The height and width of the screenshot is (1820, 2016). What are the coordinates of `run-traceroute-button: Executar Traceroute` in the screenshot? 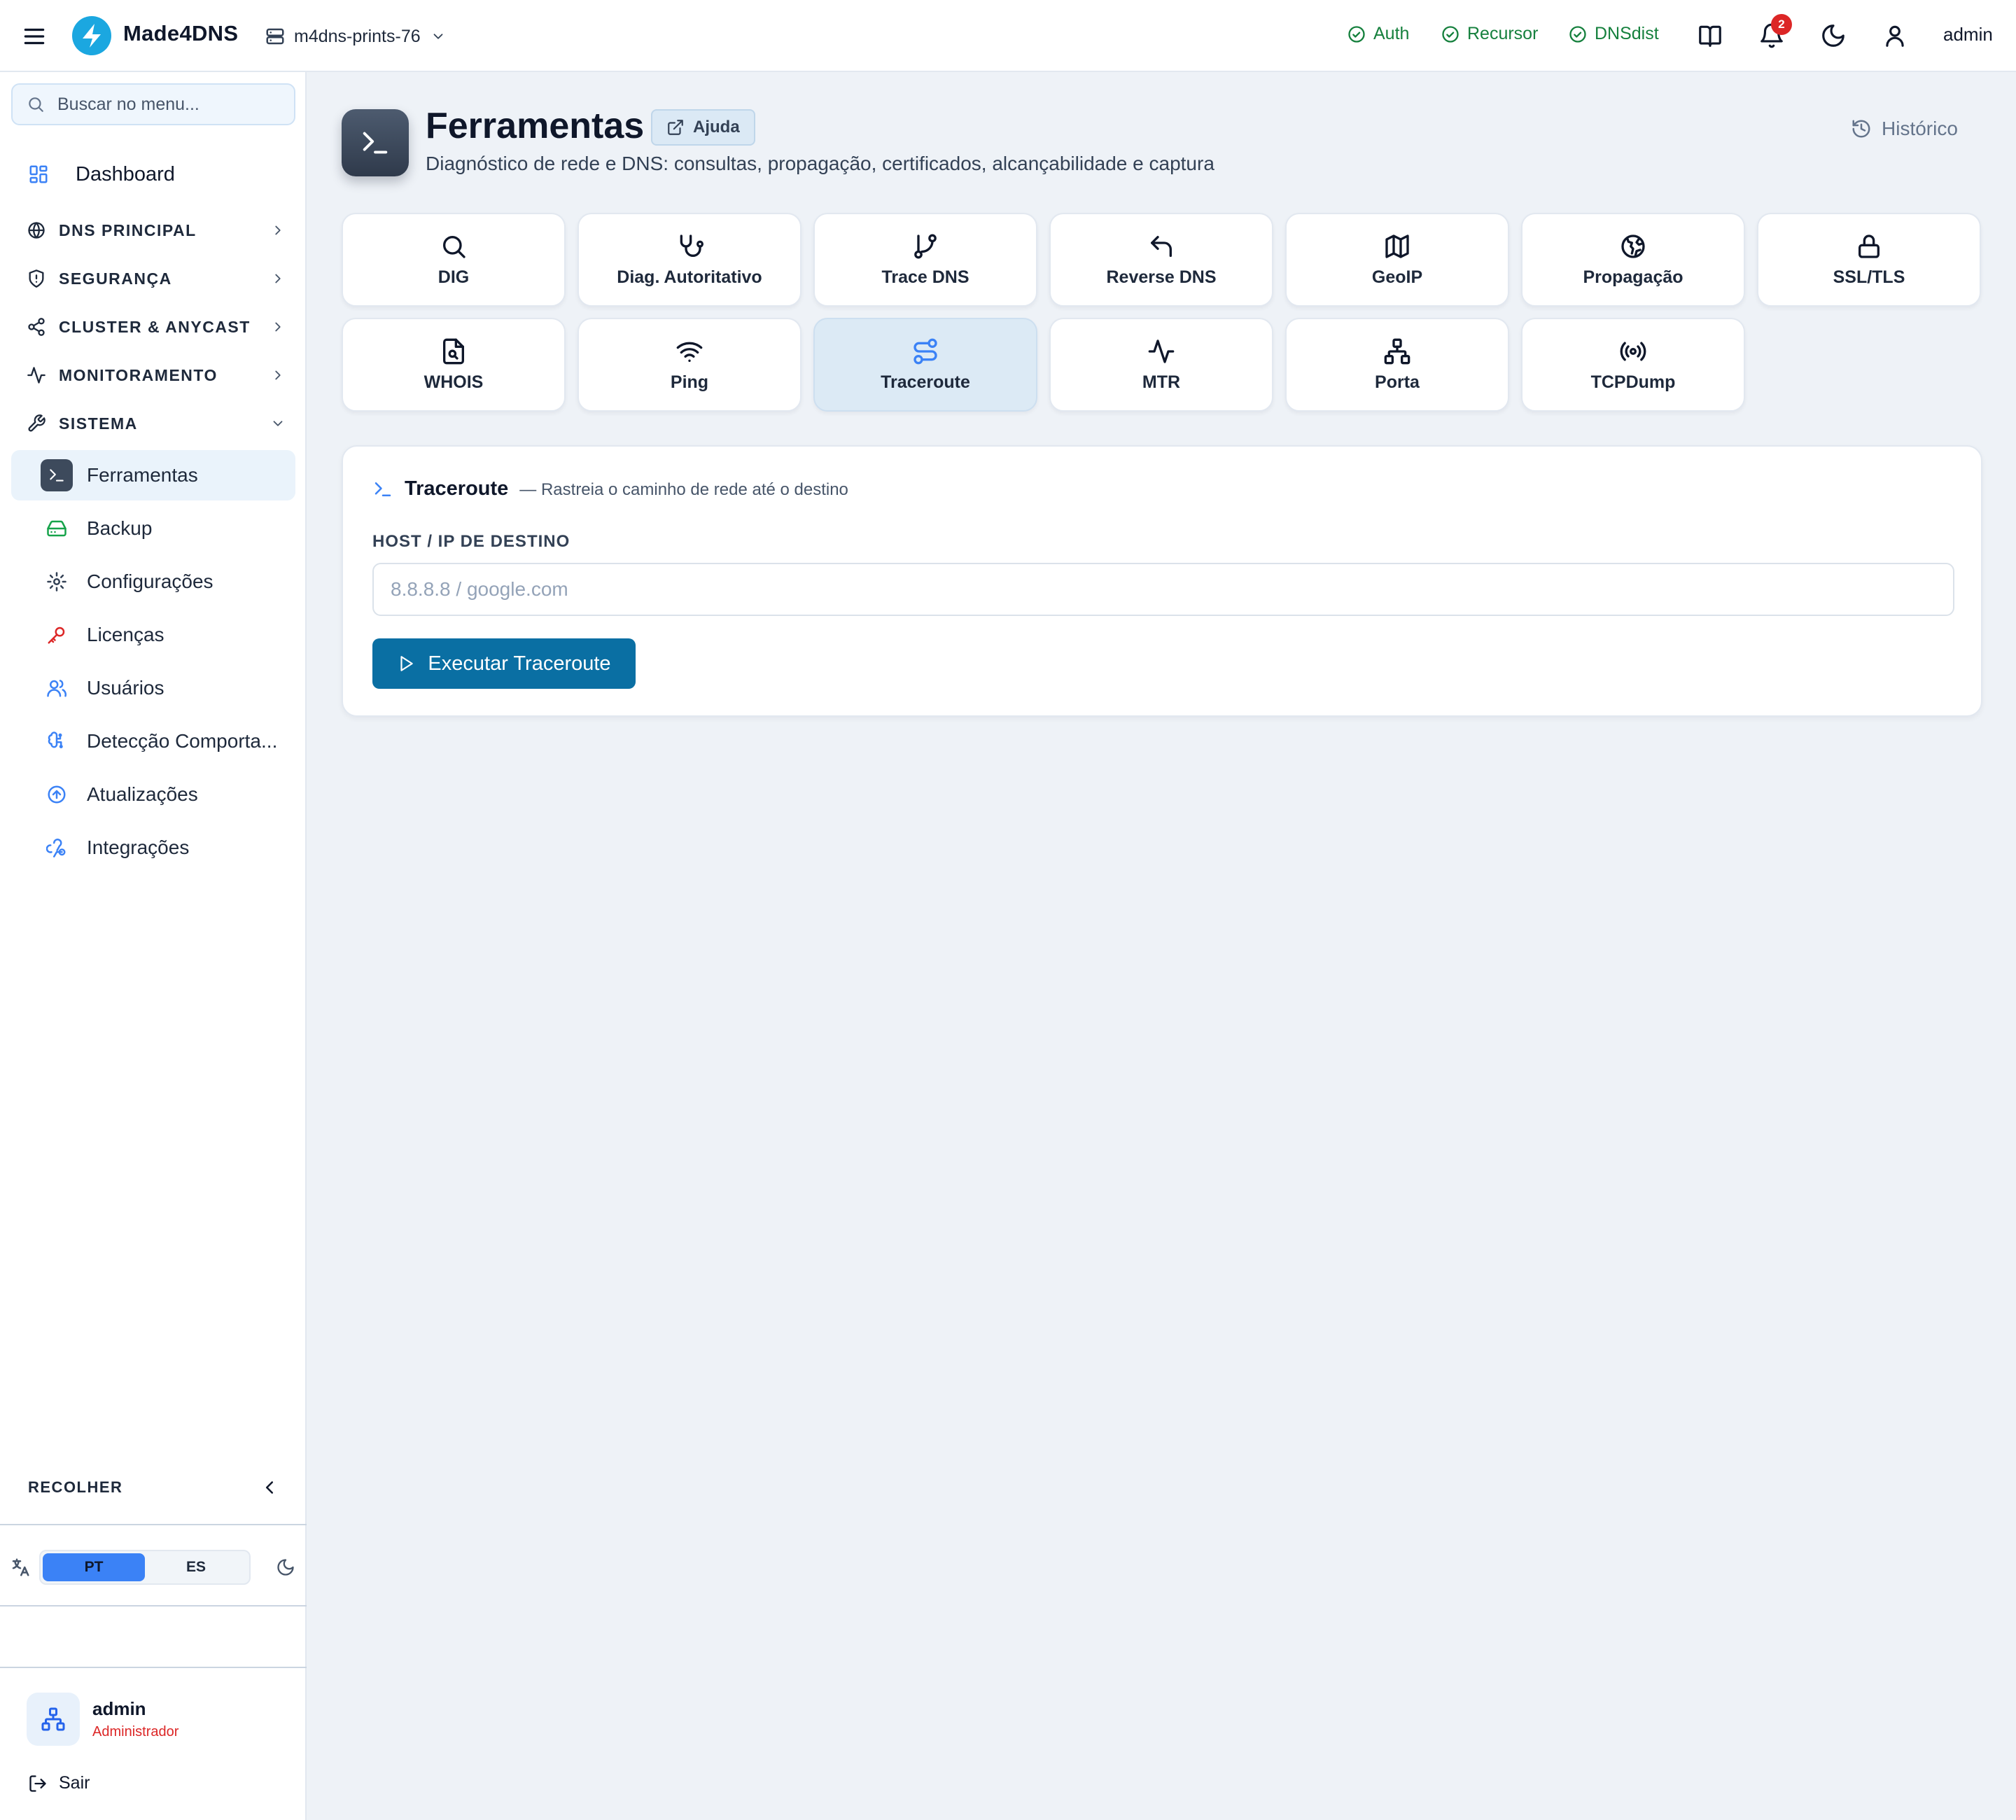 It's located at (504, 663).